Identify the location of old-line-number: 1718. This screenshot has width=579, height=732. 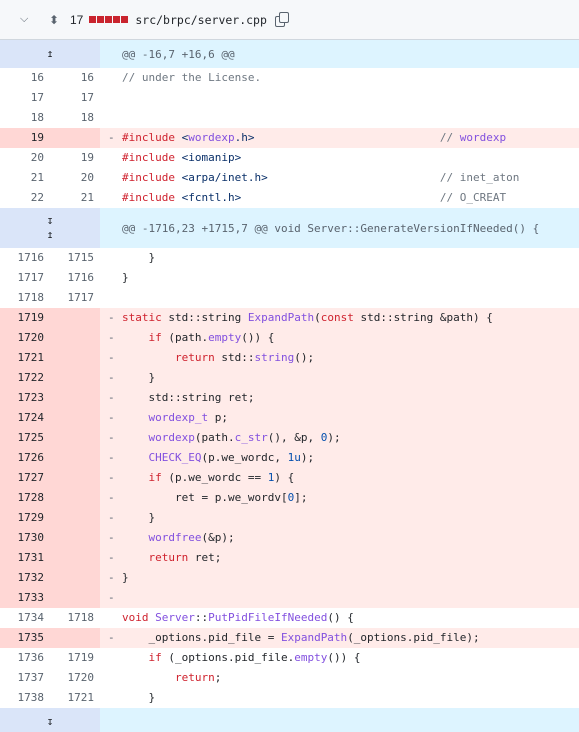
(25, 298).